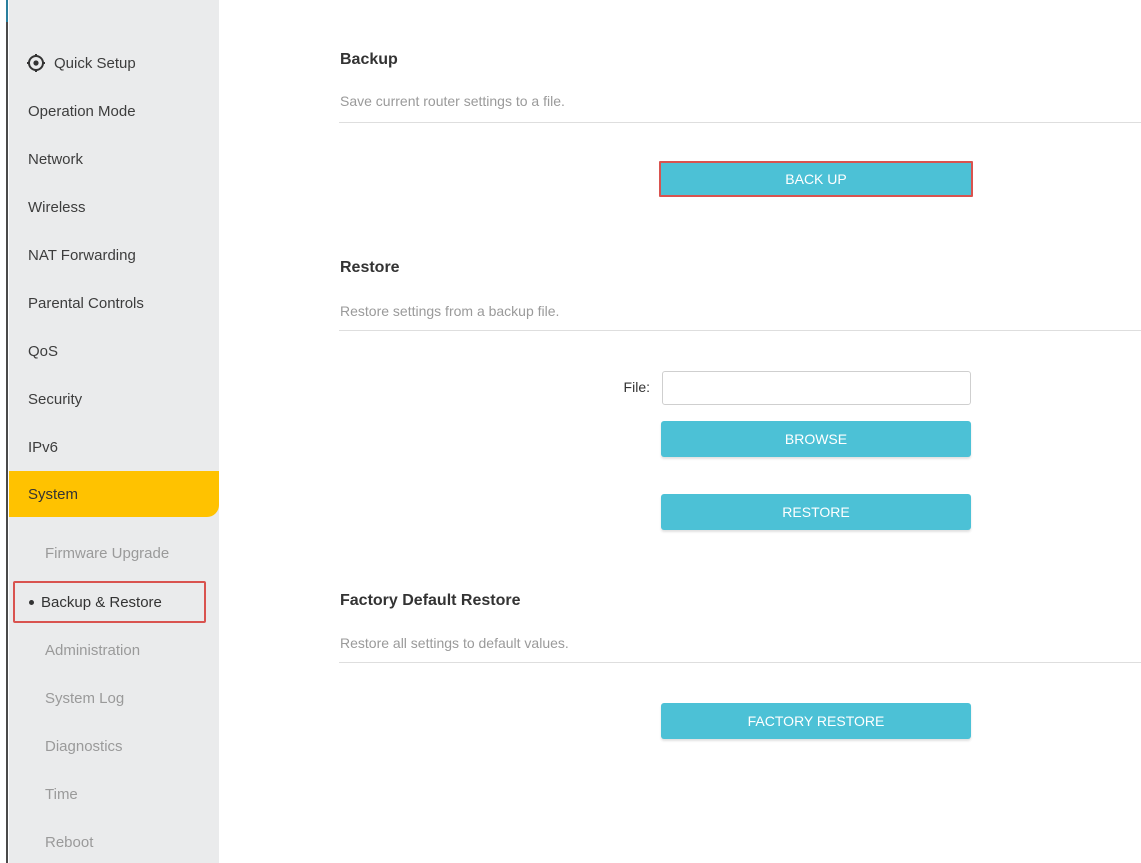 The width and height of the screenshot is (1141, 863). I want to click on sidebar-subitem-label: System Log, so click(85, 698).